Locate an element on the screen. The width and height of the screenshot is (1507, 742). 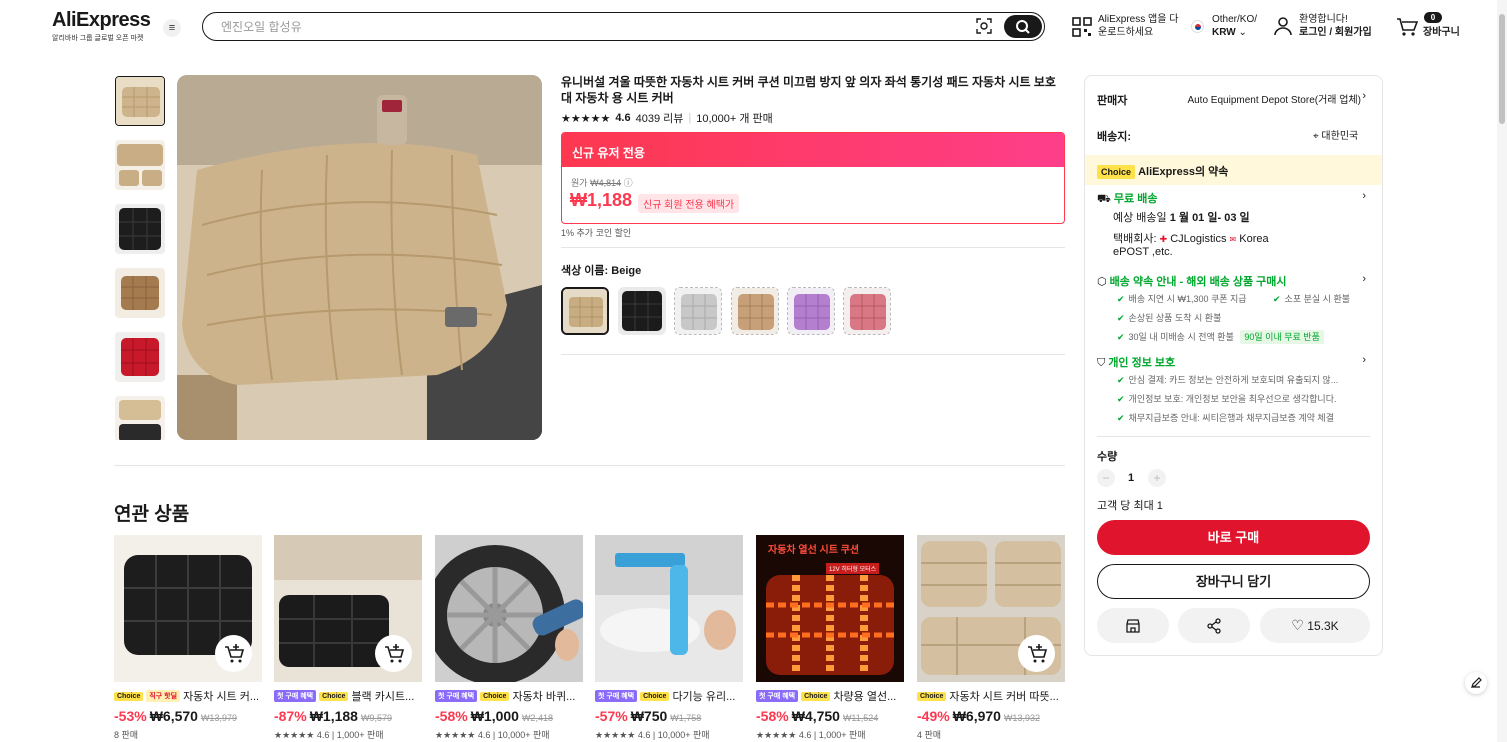
heater-sub-text: 12V 히터형 모터스 is located at coordinates (853, 568).